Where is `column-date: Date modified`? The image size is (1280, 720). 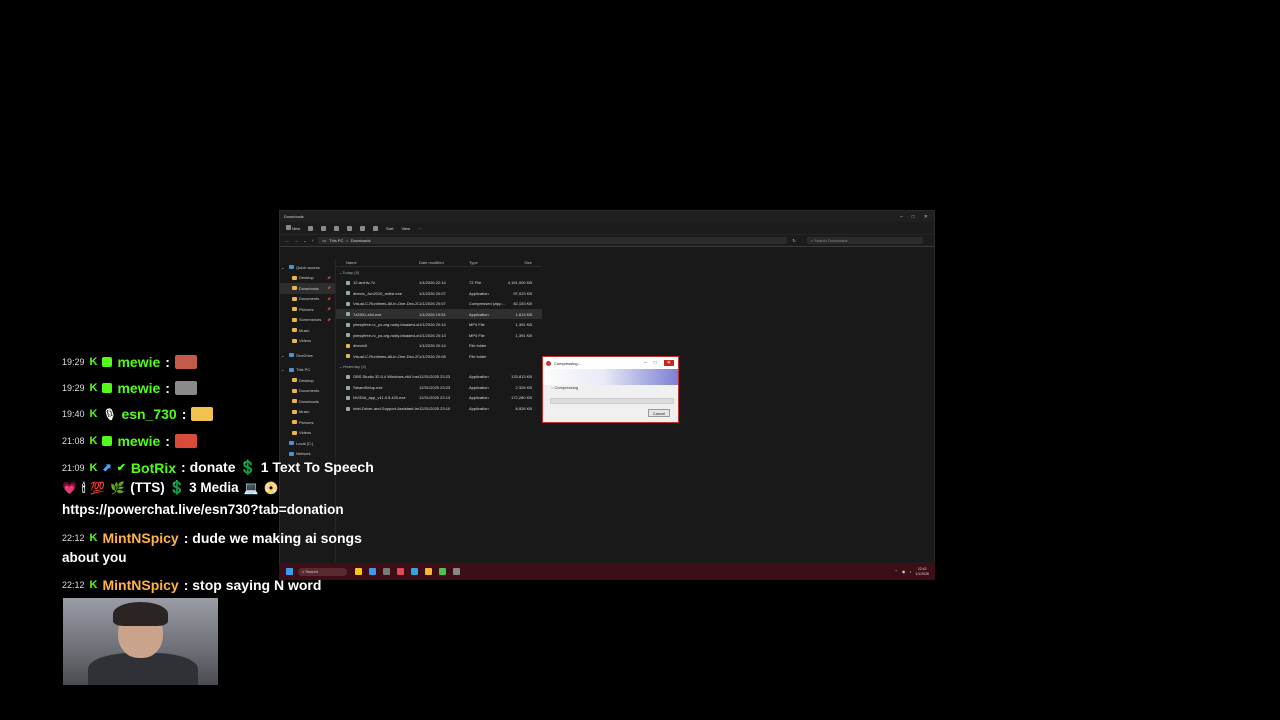
column-date: Date modified is located at coordinates (444, 262).